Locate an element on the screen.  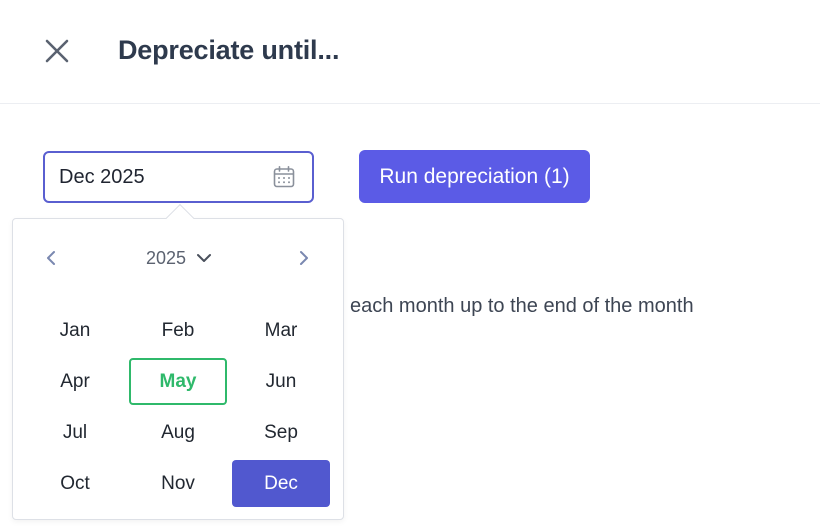
date-input is located at coordinates (159, 177).